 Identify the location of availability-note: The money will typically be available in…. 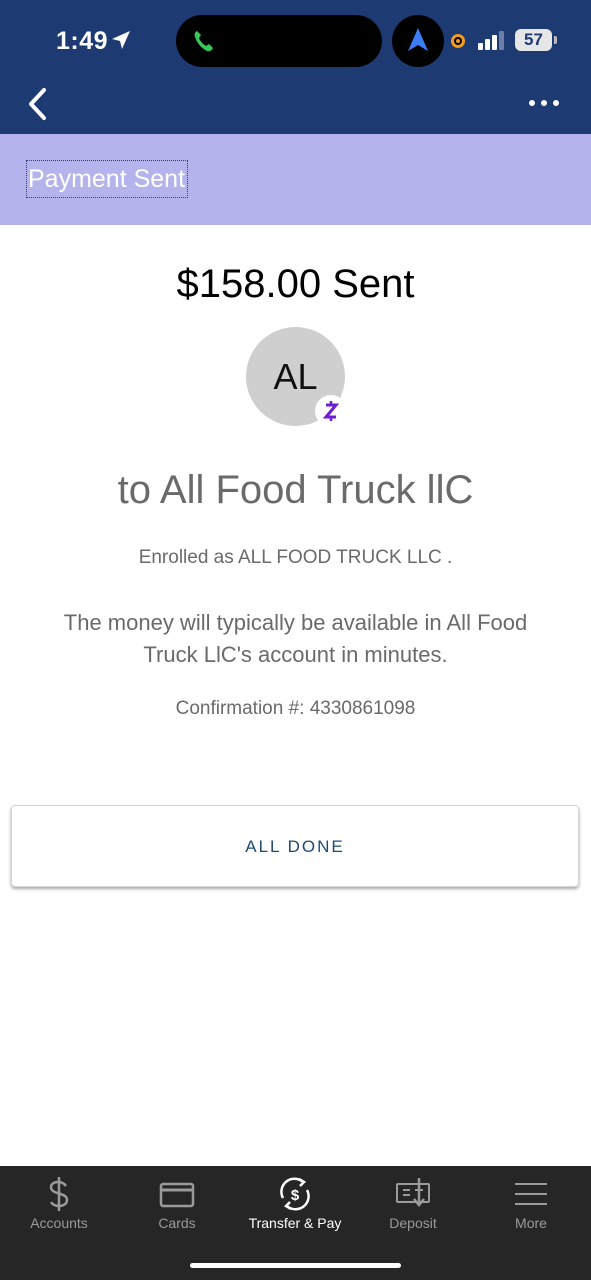
(295, 638).